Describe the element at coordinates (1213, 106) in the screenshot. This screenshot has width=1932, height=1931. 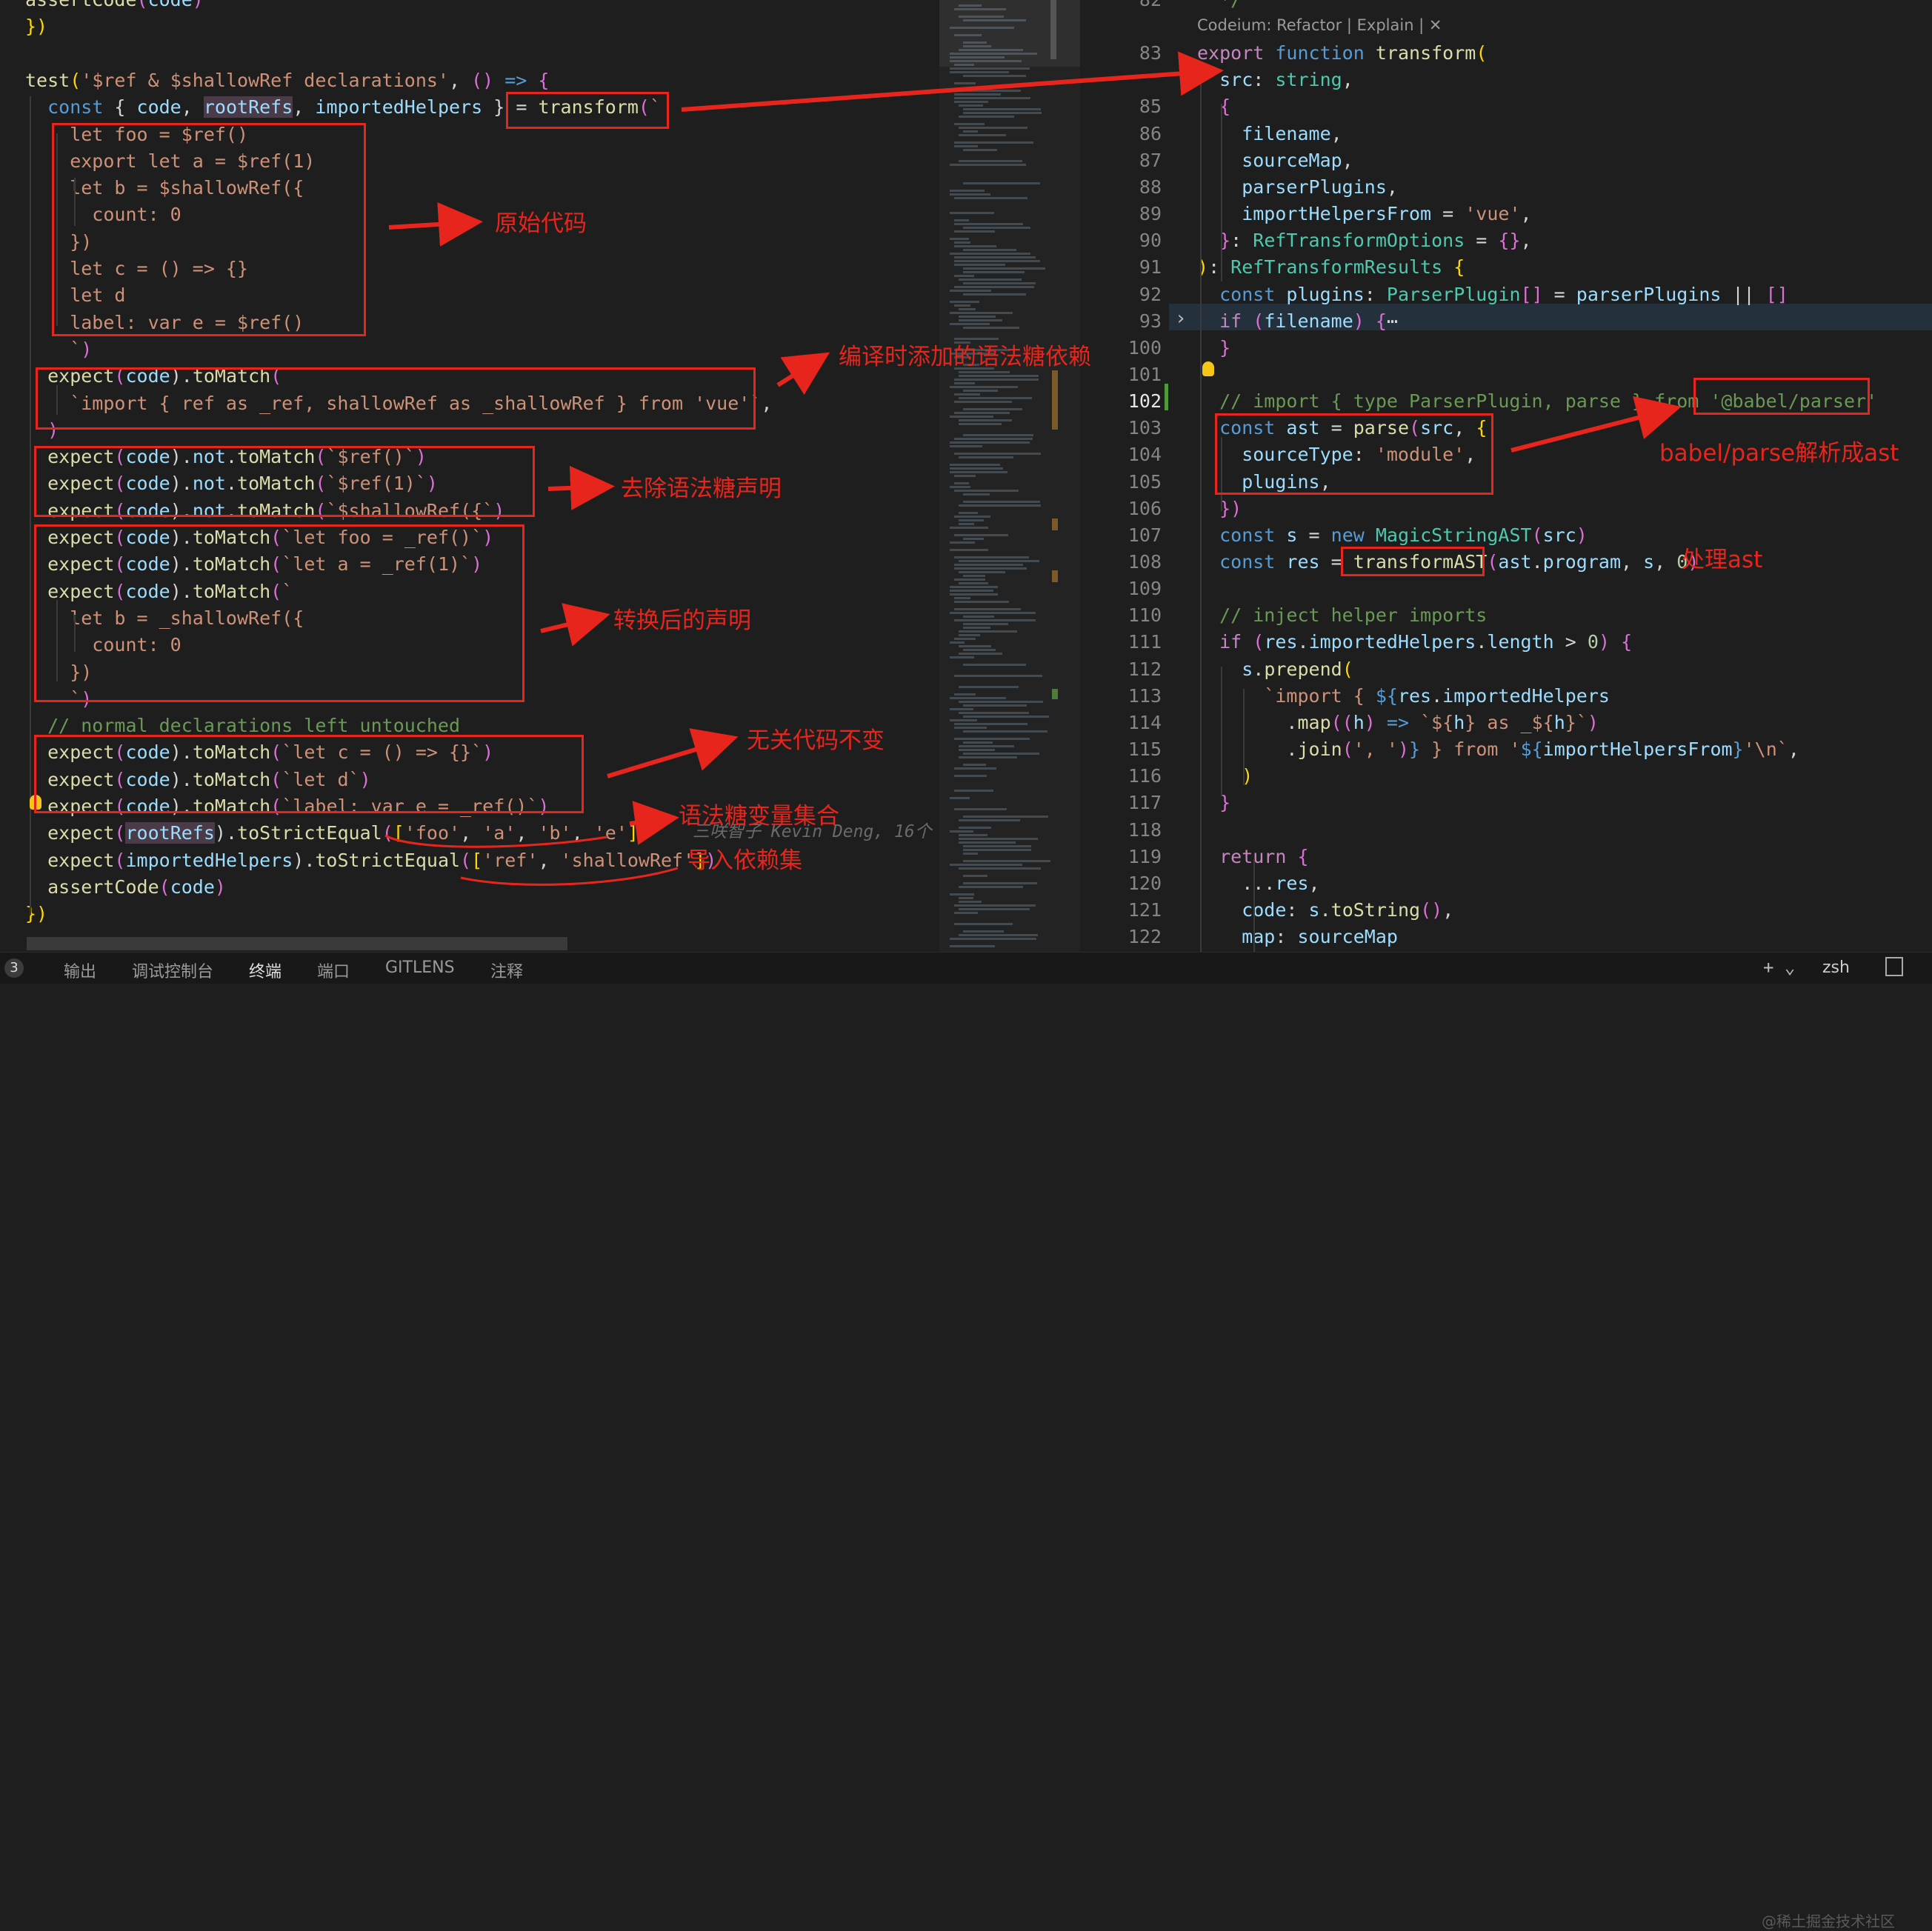
I see `code-line: {` at that location.